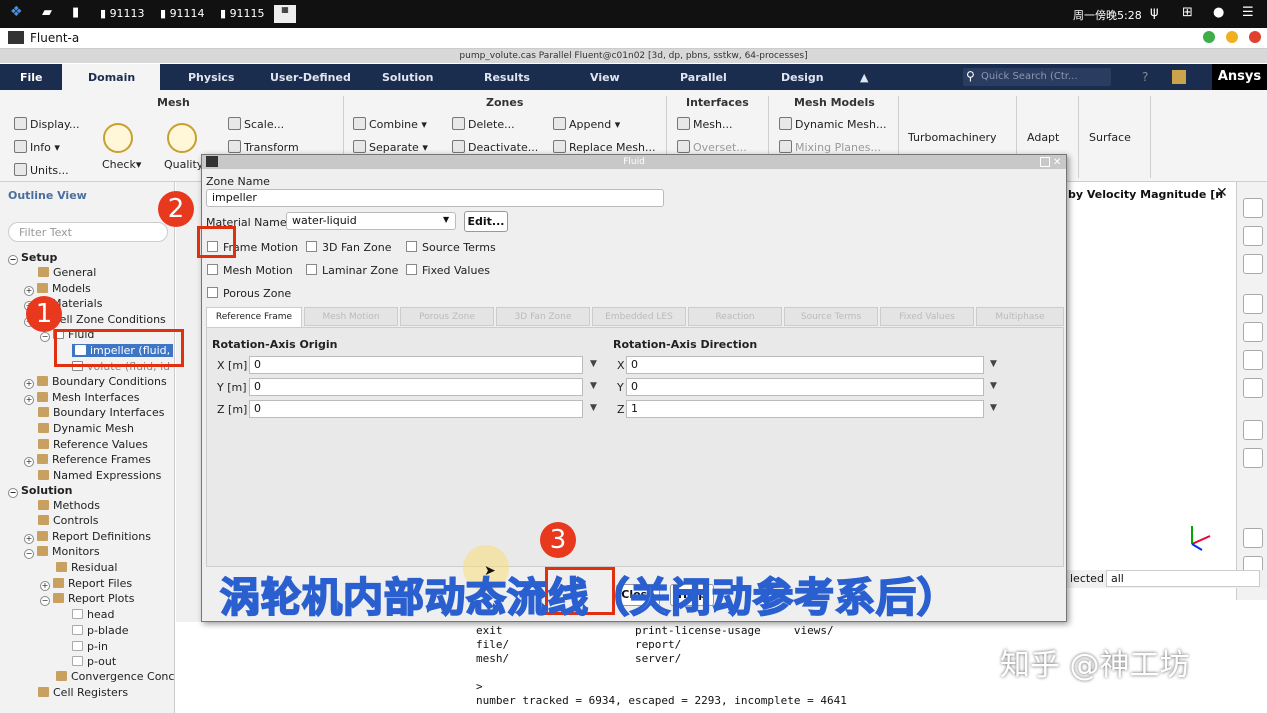  Describe the element at coordinates (93, 614) in the screenshot. I see `tree-item-head: head` at that location.